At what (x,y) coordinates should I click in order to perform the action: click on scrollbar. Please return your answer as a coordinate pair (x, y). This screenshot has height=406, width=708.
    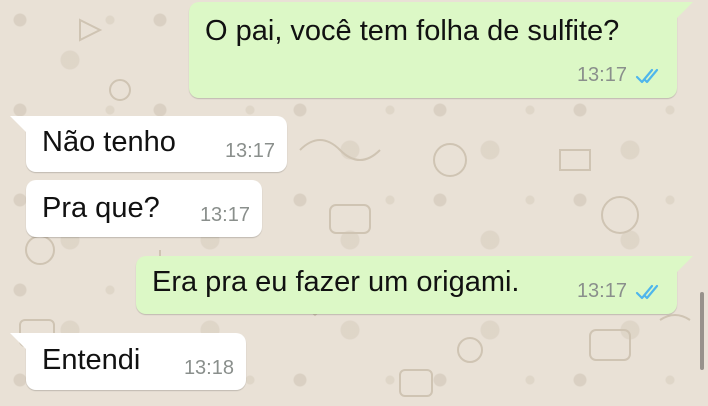
    Looking at the image, I should click on (702, 331).